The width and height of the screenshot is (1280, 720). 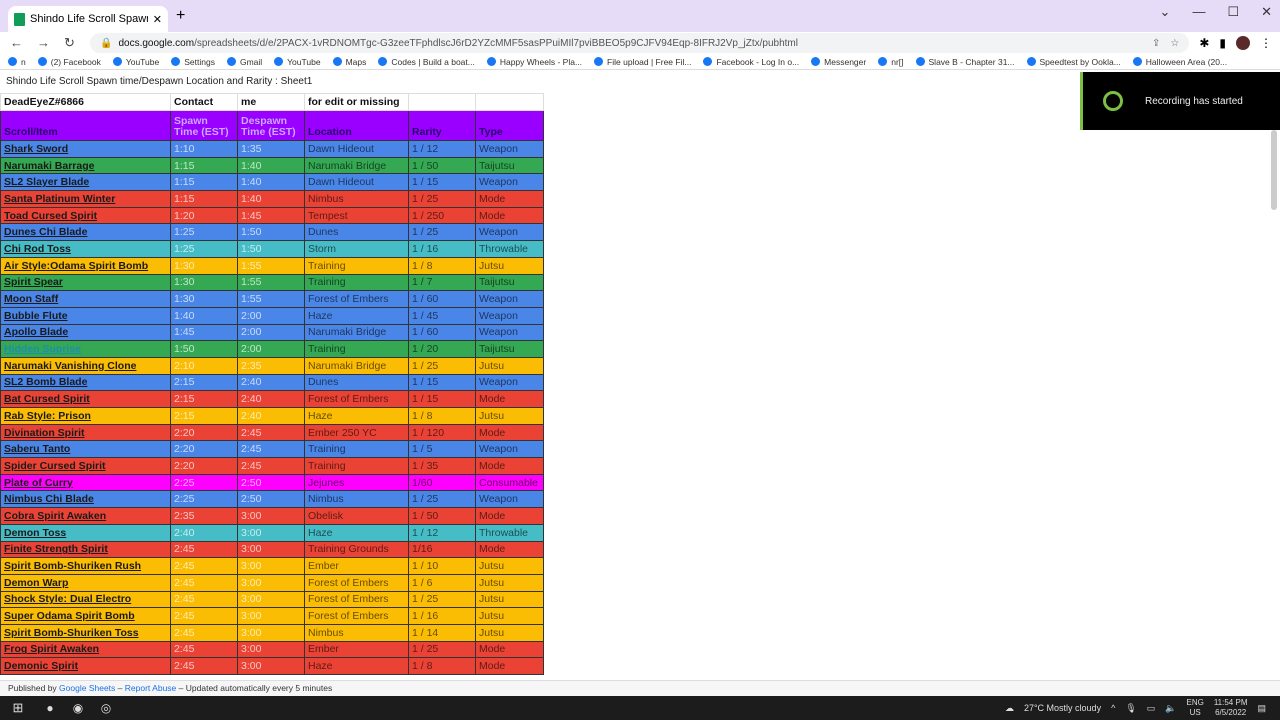 What do you see at coordinates (180, 16) in the screenshot?
I see `new-tab-button: +` at bounding box center [180, 16].